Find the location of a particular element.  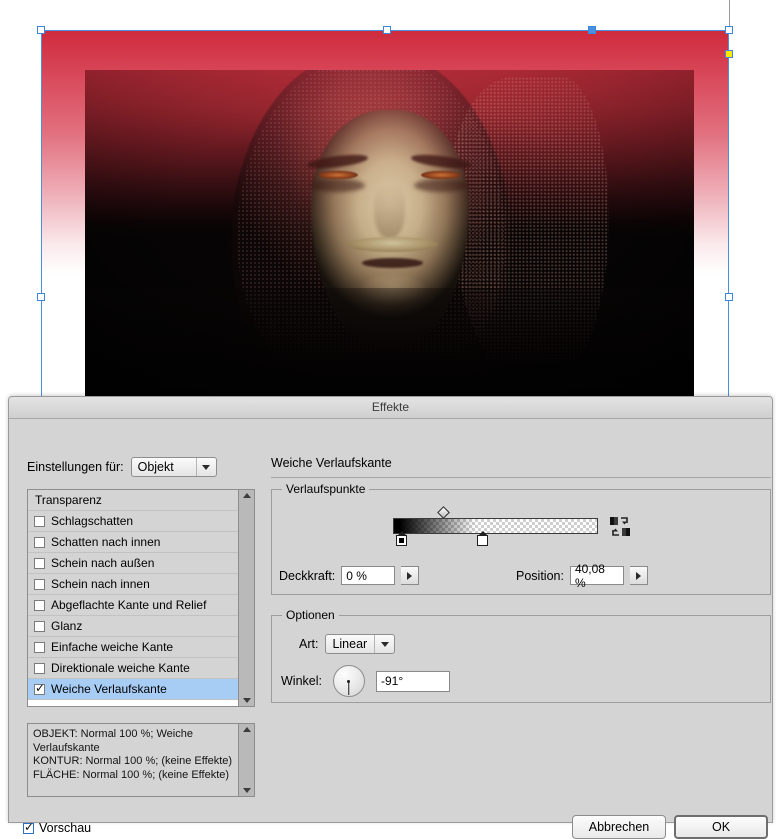

dialog-title: Effekte is located at coordinates (390, 407).